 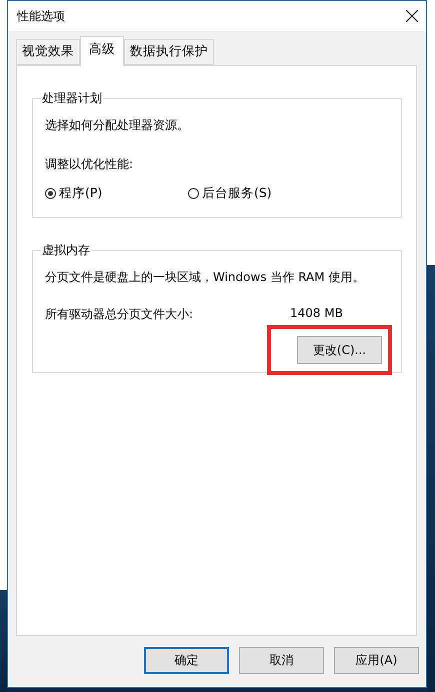 I want to click on adjust-label: 调整以优化性能:, so click(x=89, y=164).